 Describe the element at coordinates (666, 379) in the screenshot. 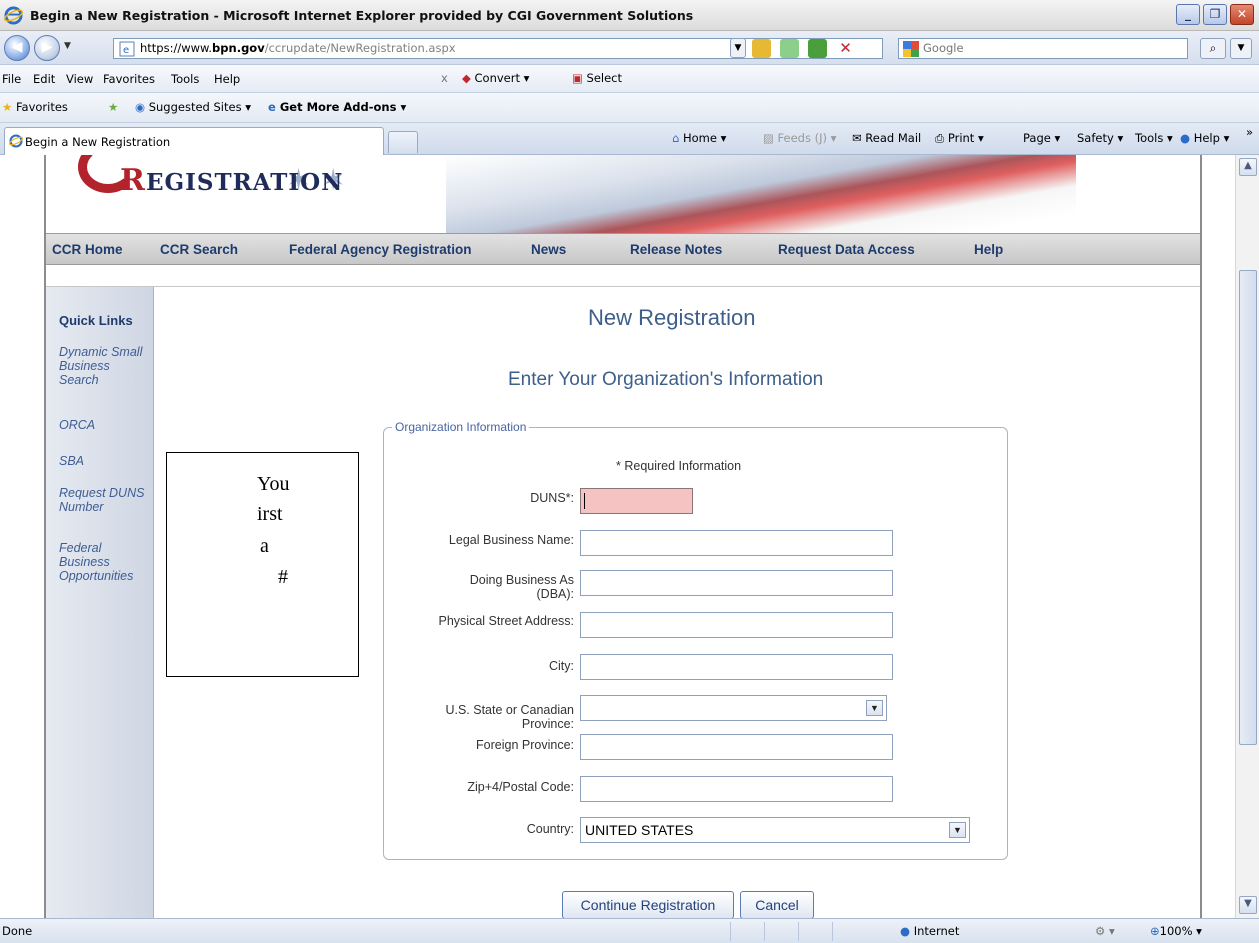

I see `page-subtitle: Enter Your Organization's Information` at that location.